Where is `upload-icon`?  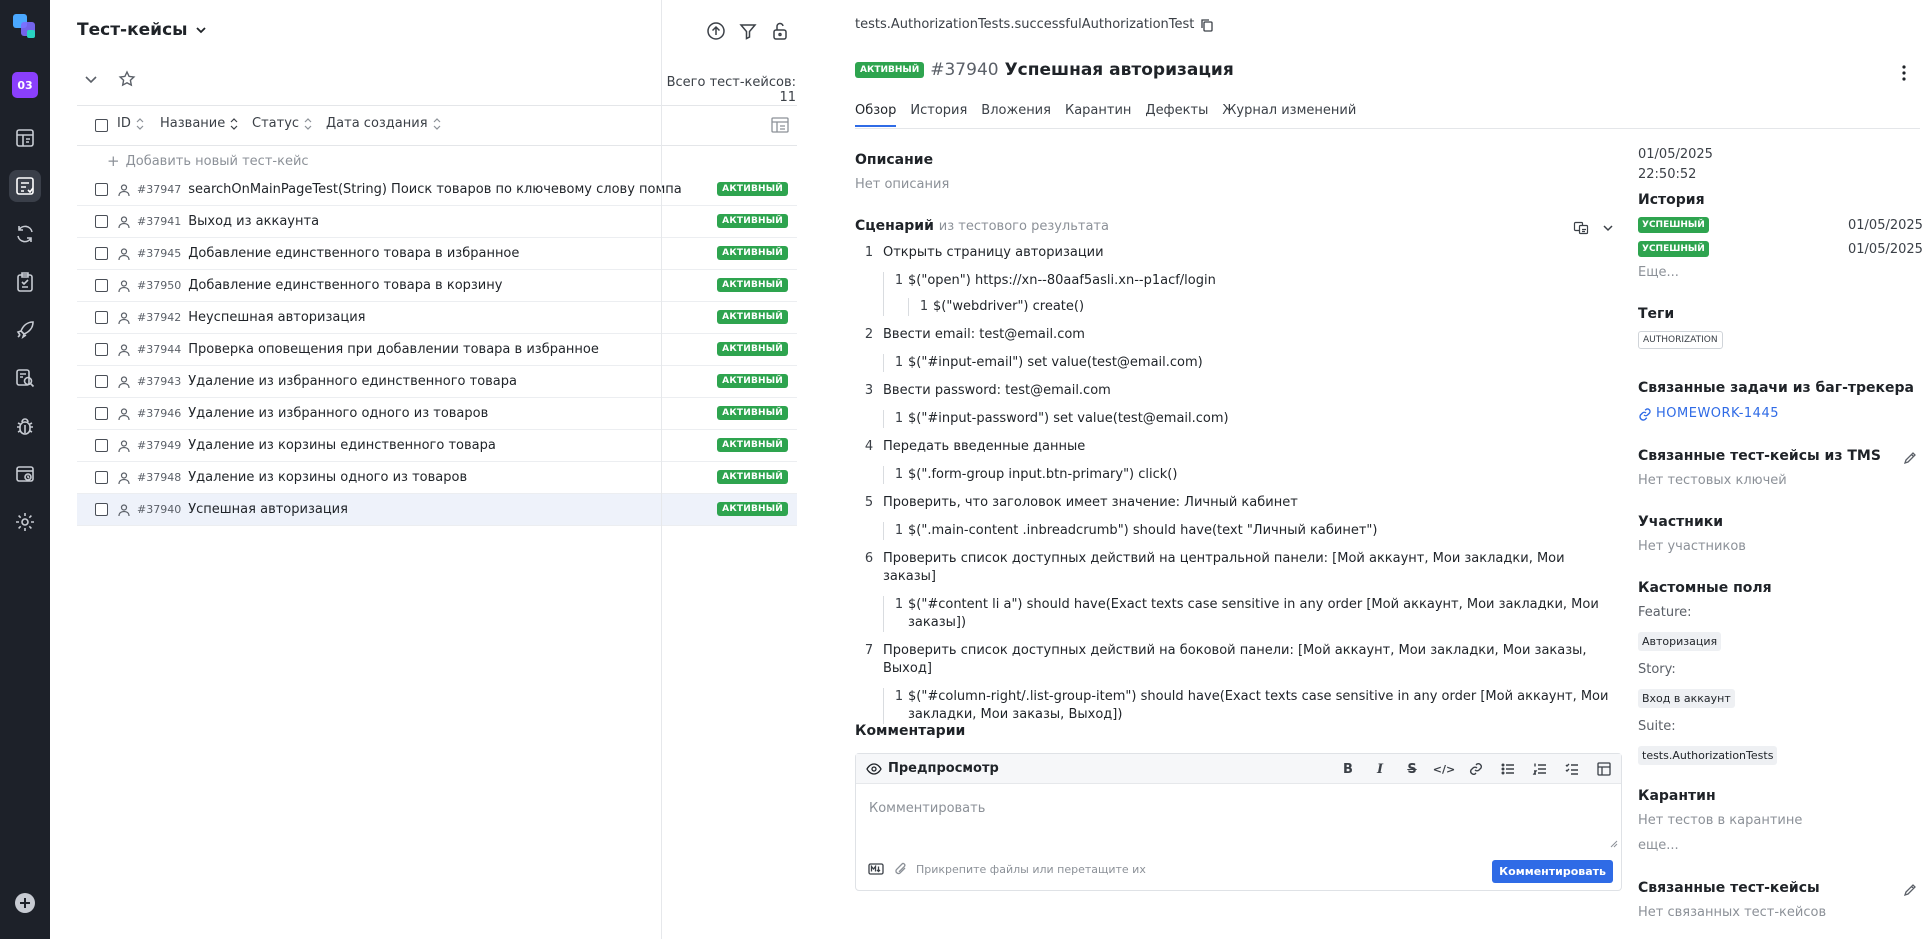
upload-icon is located at coordinates (716, 31).